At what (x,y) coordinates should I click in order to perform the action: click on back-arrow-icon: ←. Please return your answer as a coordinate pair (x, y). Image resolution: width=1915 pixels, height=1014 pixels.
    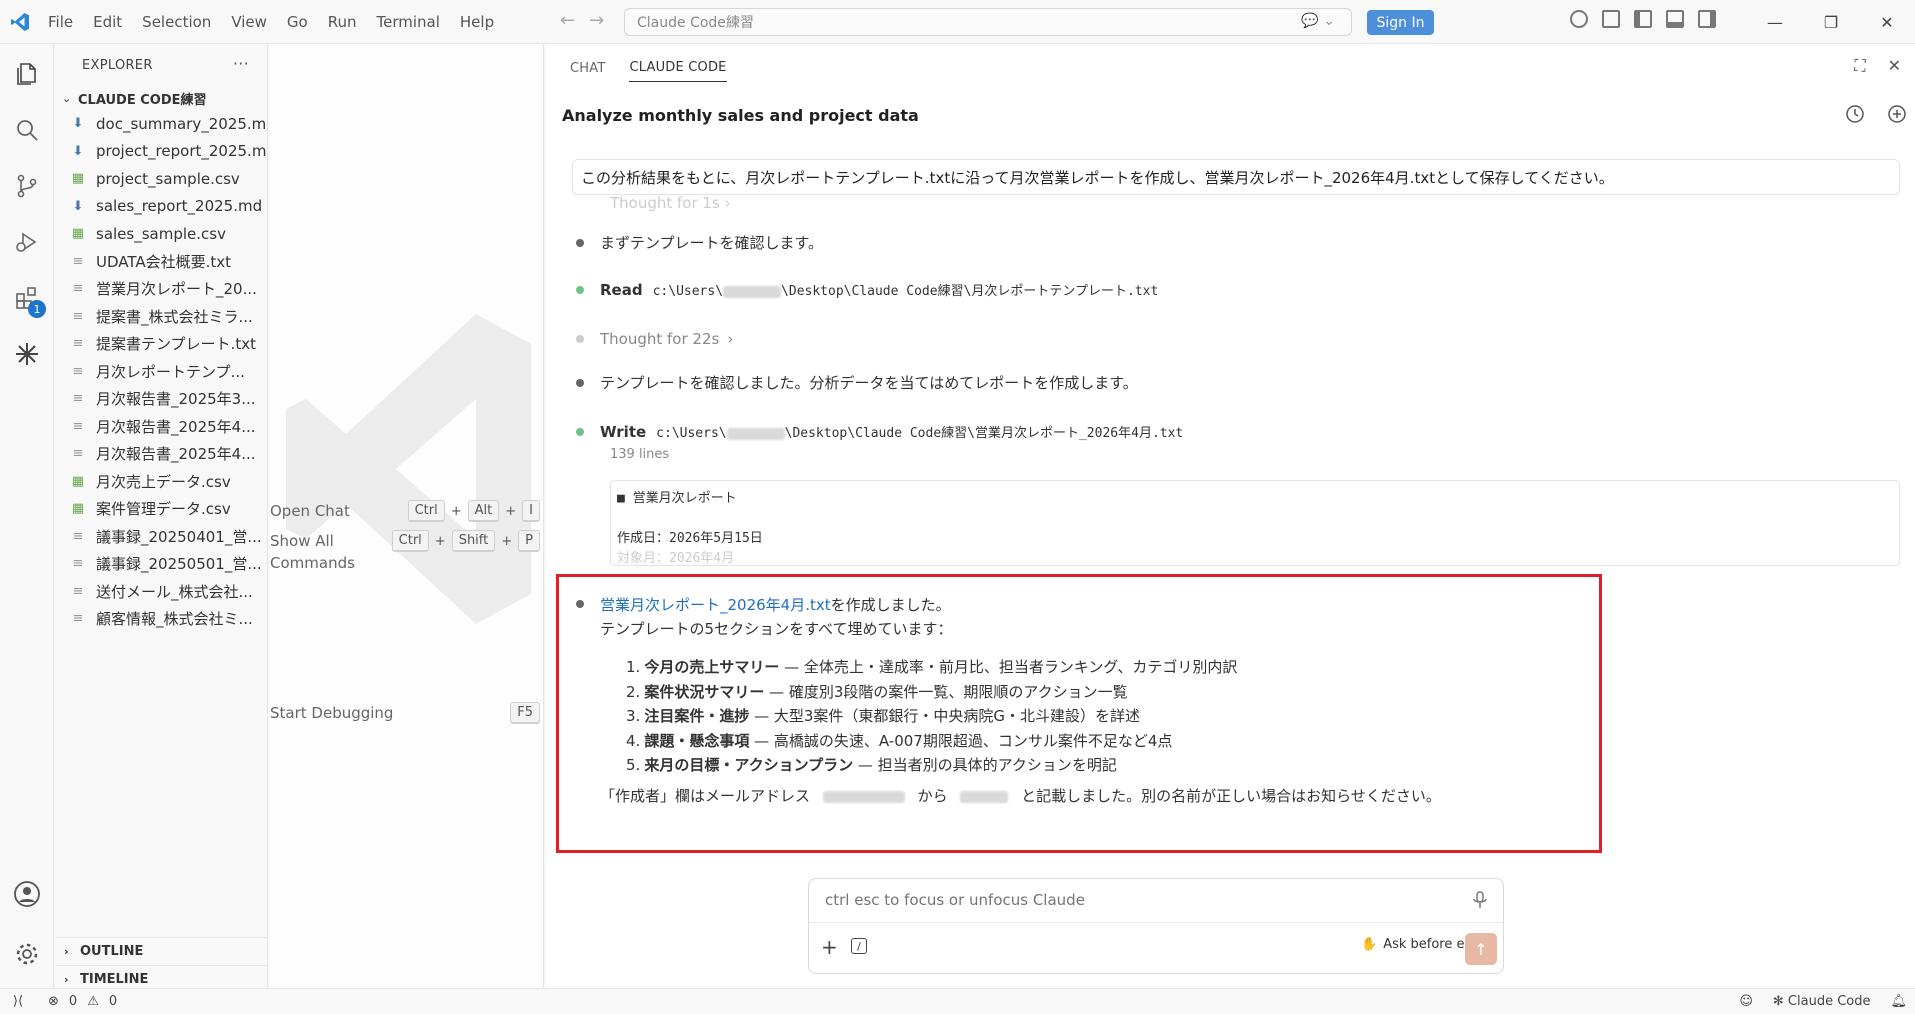
    Looking at the image, I should click on (567, 20).